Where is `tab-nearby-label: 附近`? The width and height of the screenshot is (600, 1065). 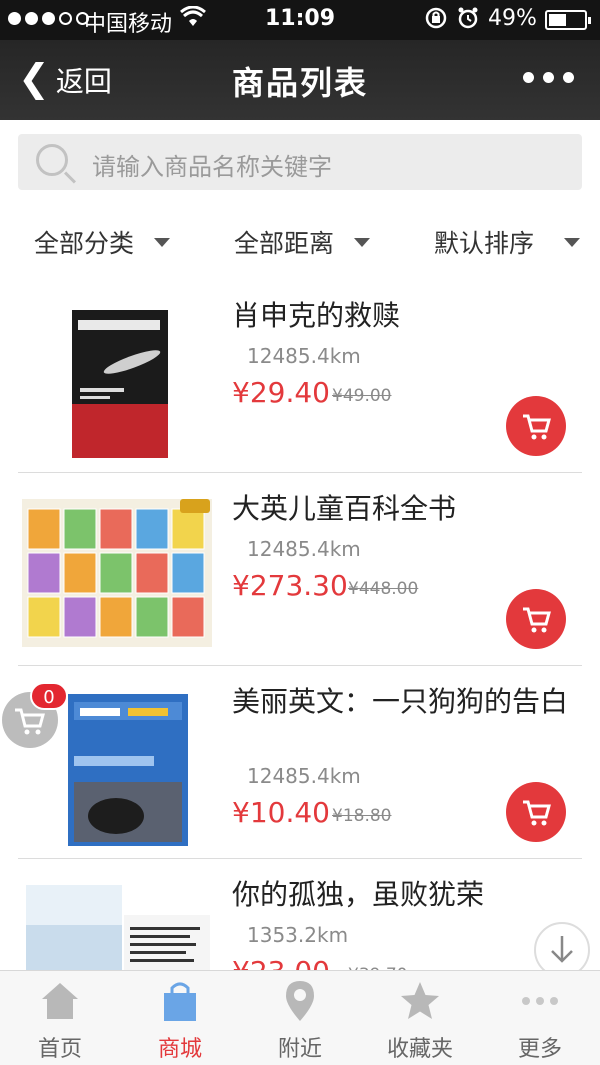 tab-nearby-label: 附近 is located at coordinates (299, 1049).